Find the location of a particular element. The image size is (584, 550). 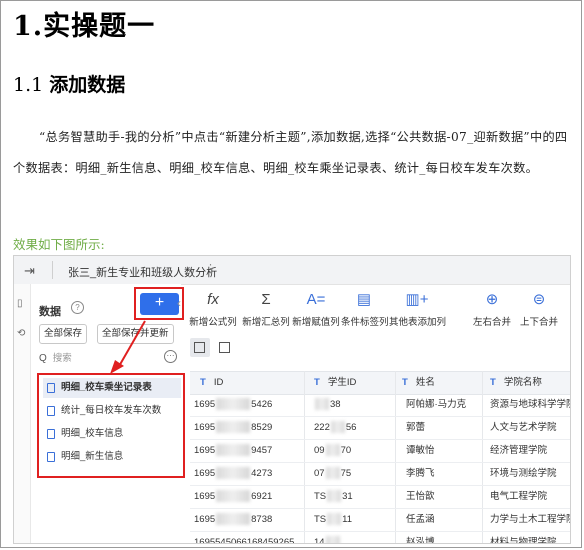

table-cell: 力学与土木工程学院 is located at coordinates (530, 520).